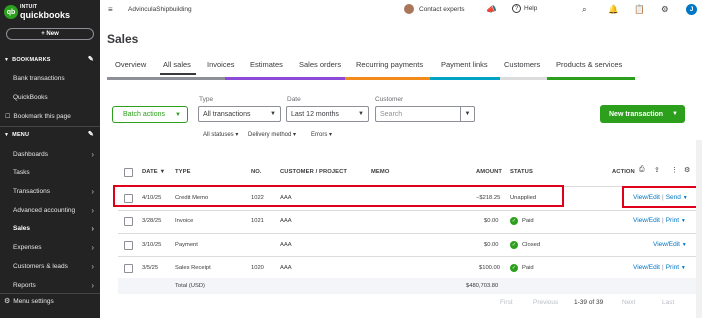  Describe the element at coordinates (668, 302) in the screenshot. I see `pager-last: Last` at that location.